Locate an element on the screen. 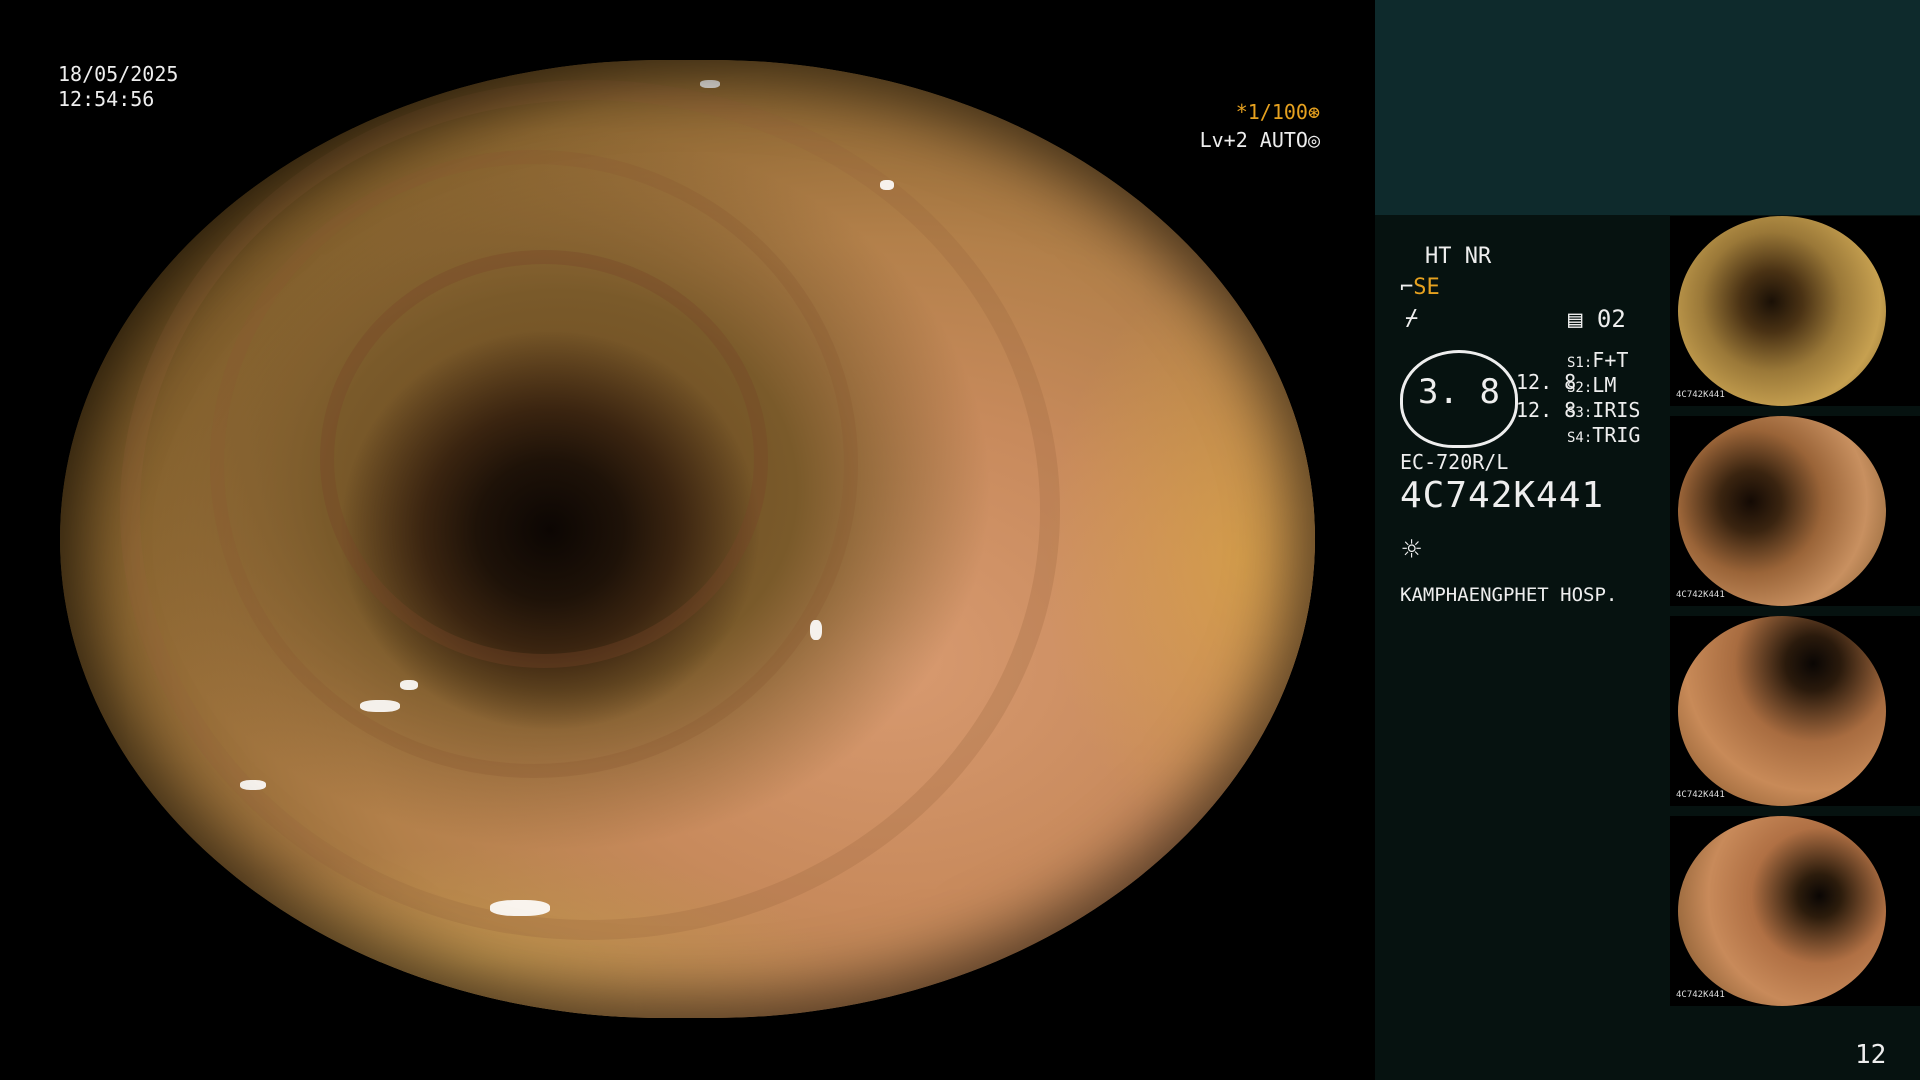 The height and width of the screenshot is (1080, 1920). scope-model: EC-720R/L is located at coordinates (1454, 462).